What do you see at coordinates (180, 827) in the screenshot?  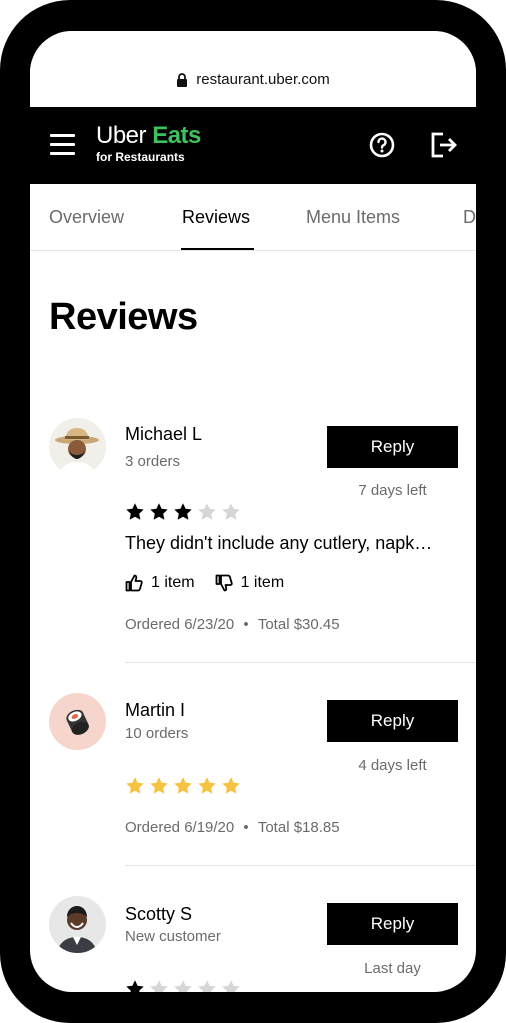 I see `order-date: Ordered 6/19/20` at bounding box center [180, 827].